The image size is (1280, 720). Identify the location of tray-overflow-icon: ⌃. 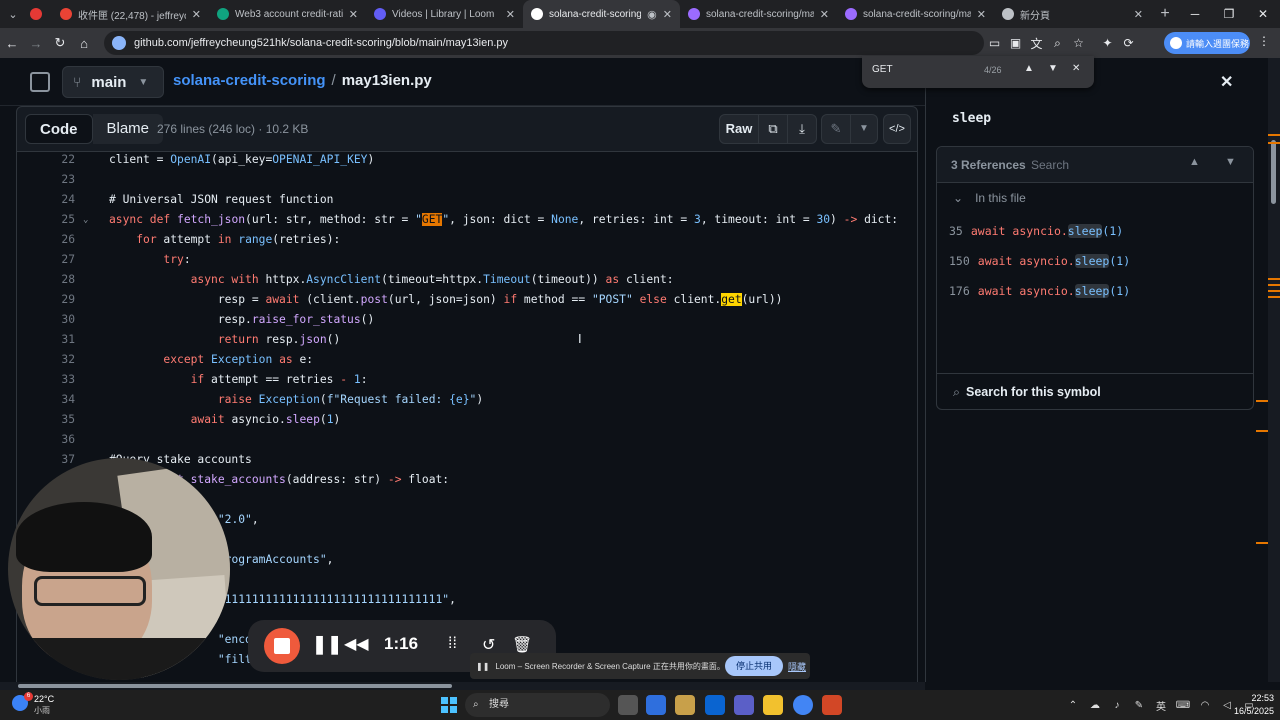
(1073, 705).